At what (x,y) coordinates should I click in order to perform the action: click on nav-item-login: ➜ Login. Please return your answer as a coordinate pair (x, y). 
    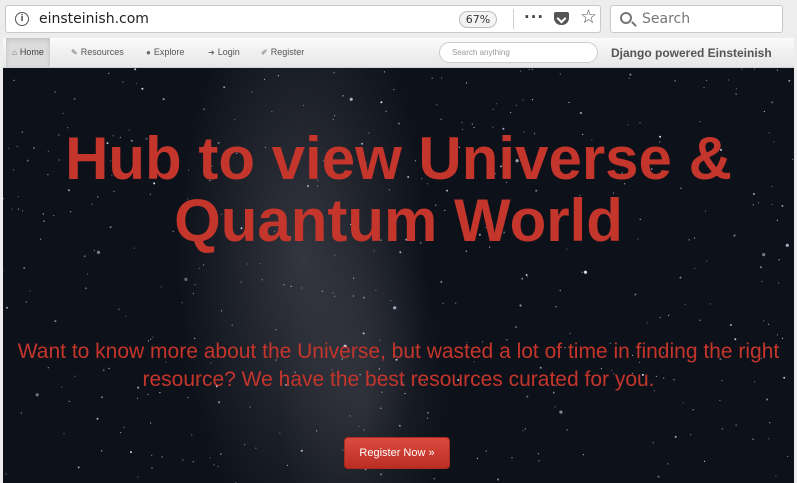
    Looking at the image, I should click on (224, 52).